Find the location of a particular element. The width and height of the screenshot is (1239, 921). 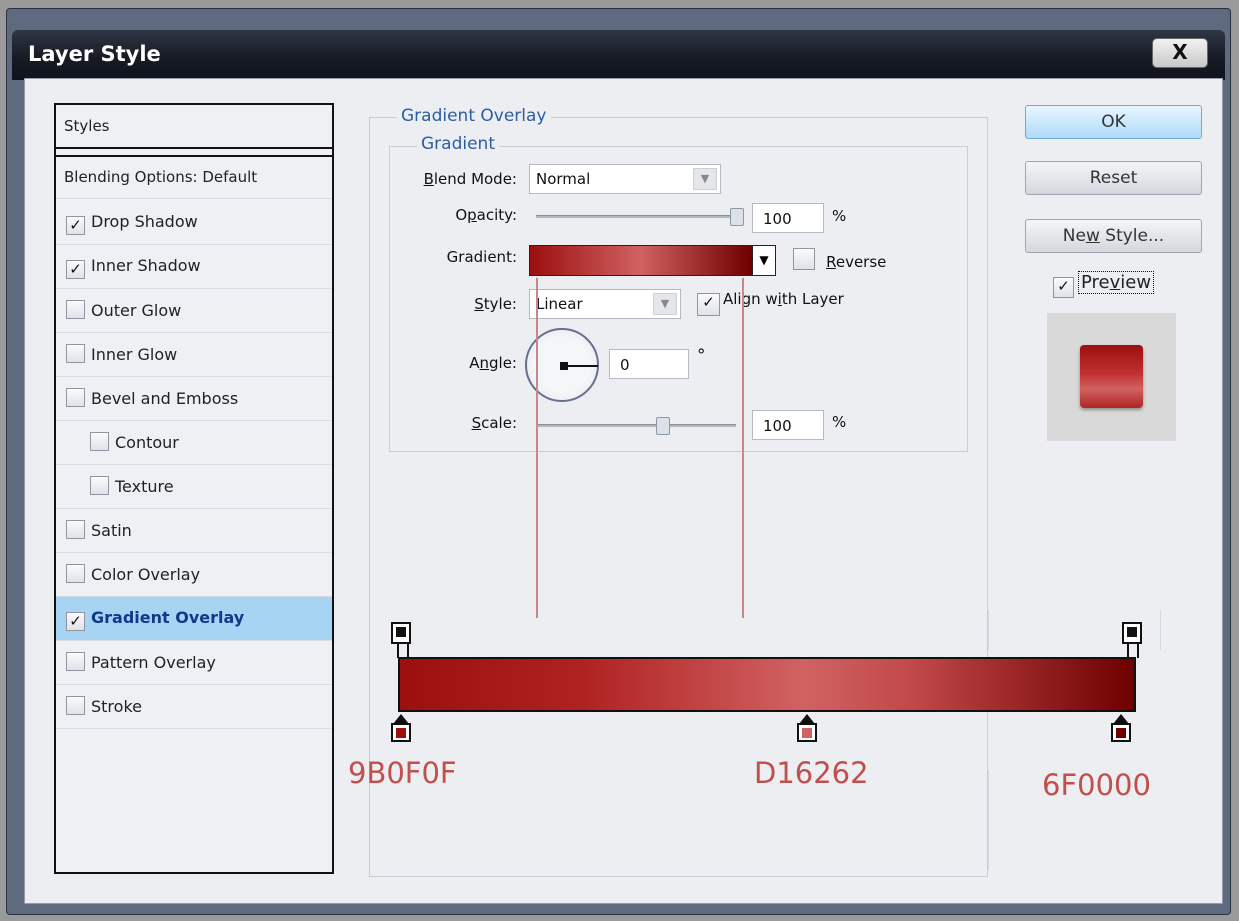

color-stop-left is located at coordinates (401, 728).